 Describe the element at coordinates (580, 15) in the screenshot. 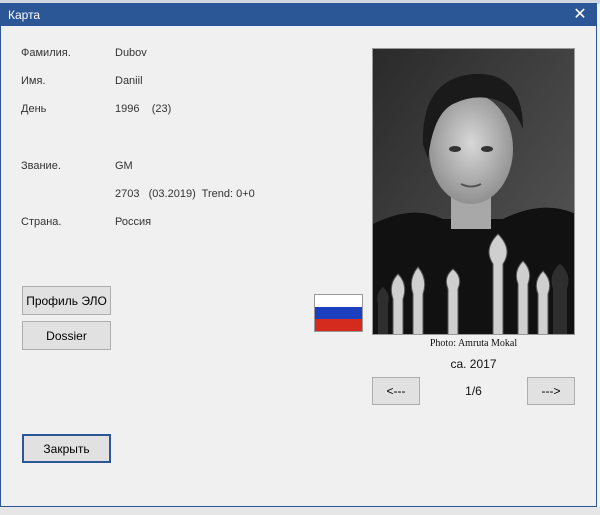

I see `close-icon: ✕` at that location.